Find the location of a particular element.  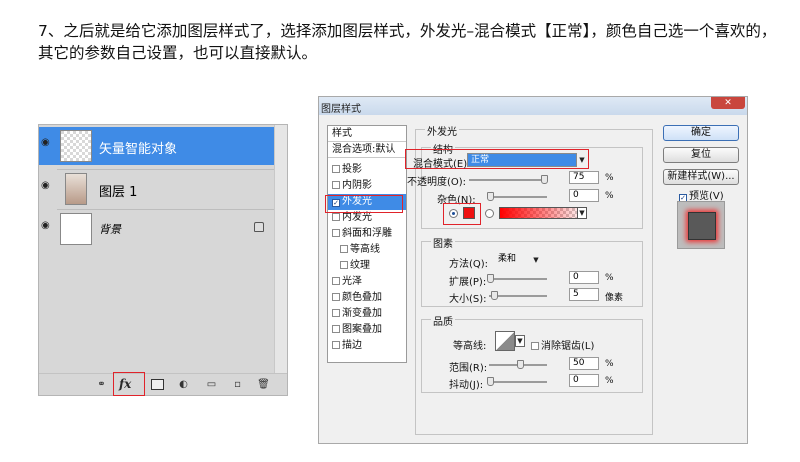

style-list-item: 混合选项:默认 is located at coordinates (367, 150).